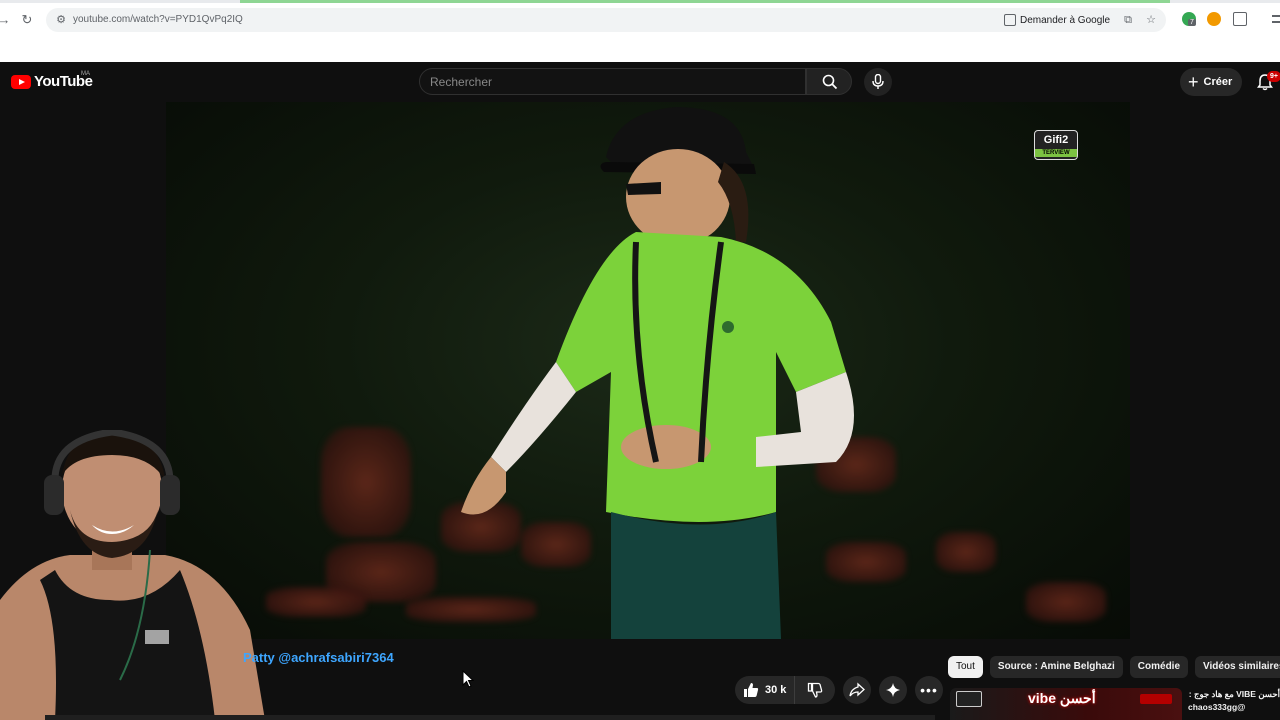 This screenshot has width=1280, height=720. Describe the element at coordinates (751, 690) in the screenshot. I see `thumbs-up-icon` at that location.